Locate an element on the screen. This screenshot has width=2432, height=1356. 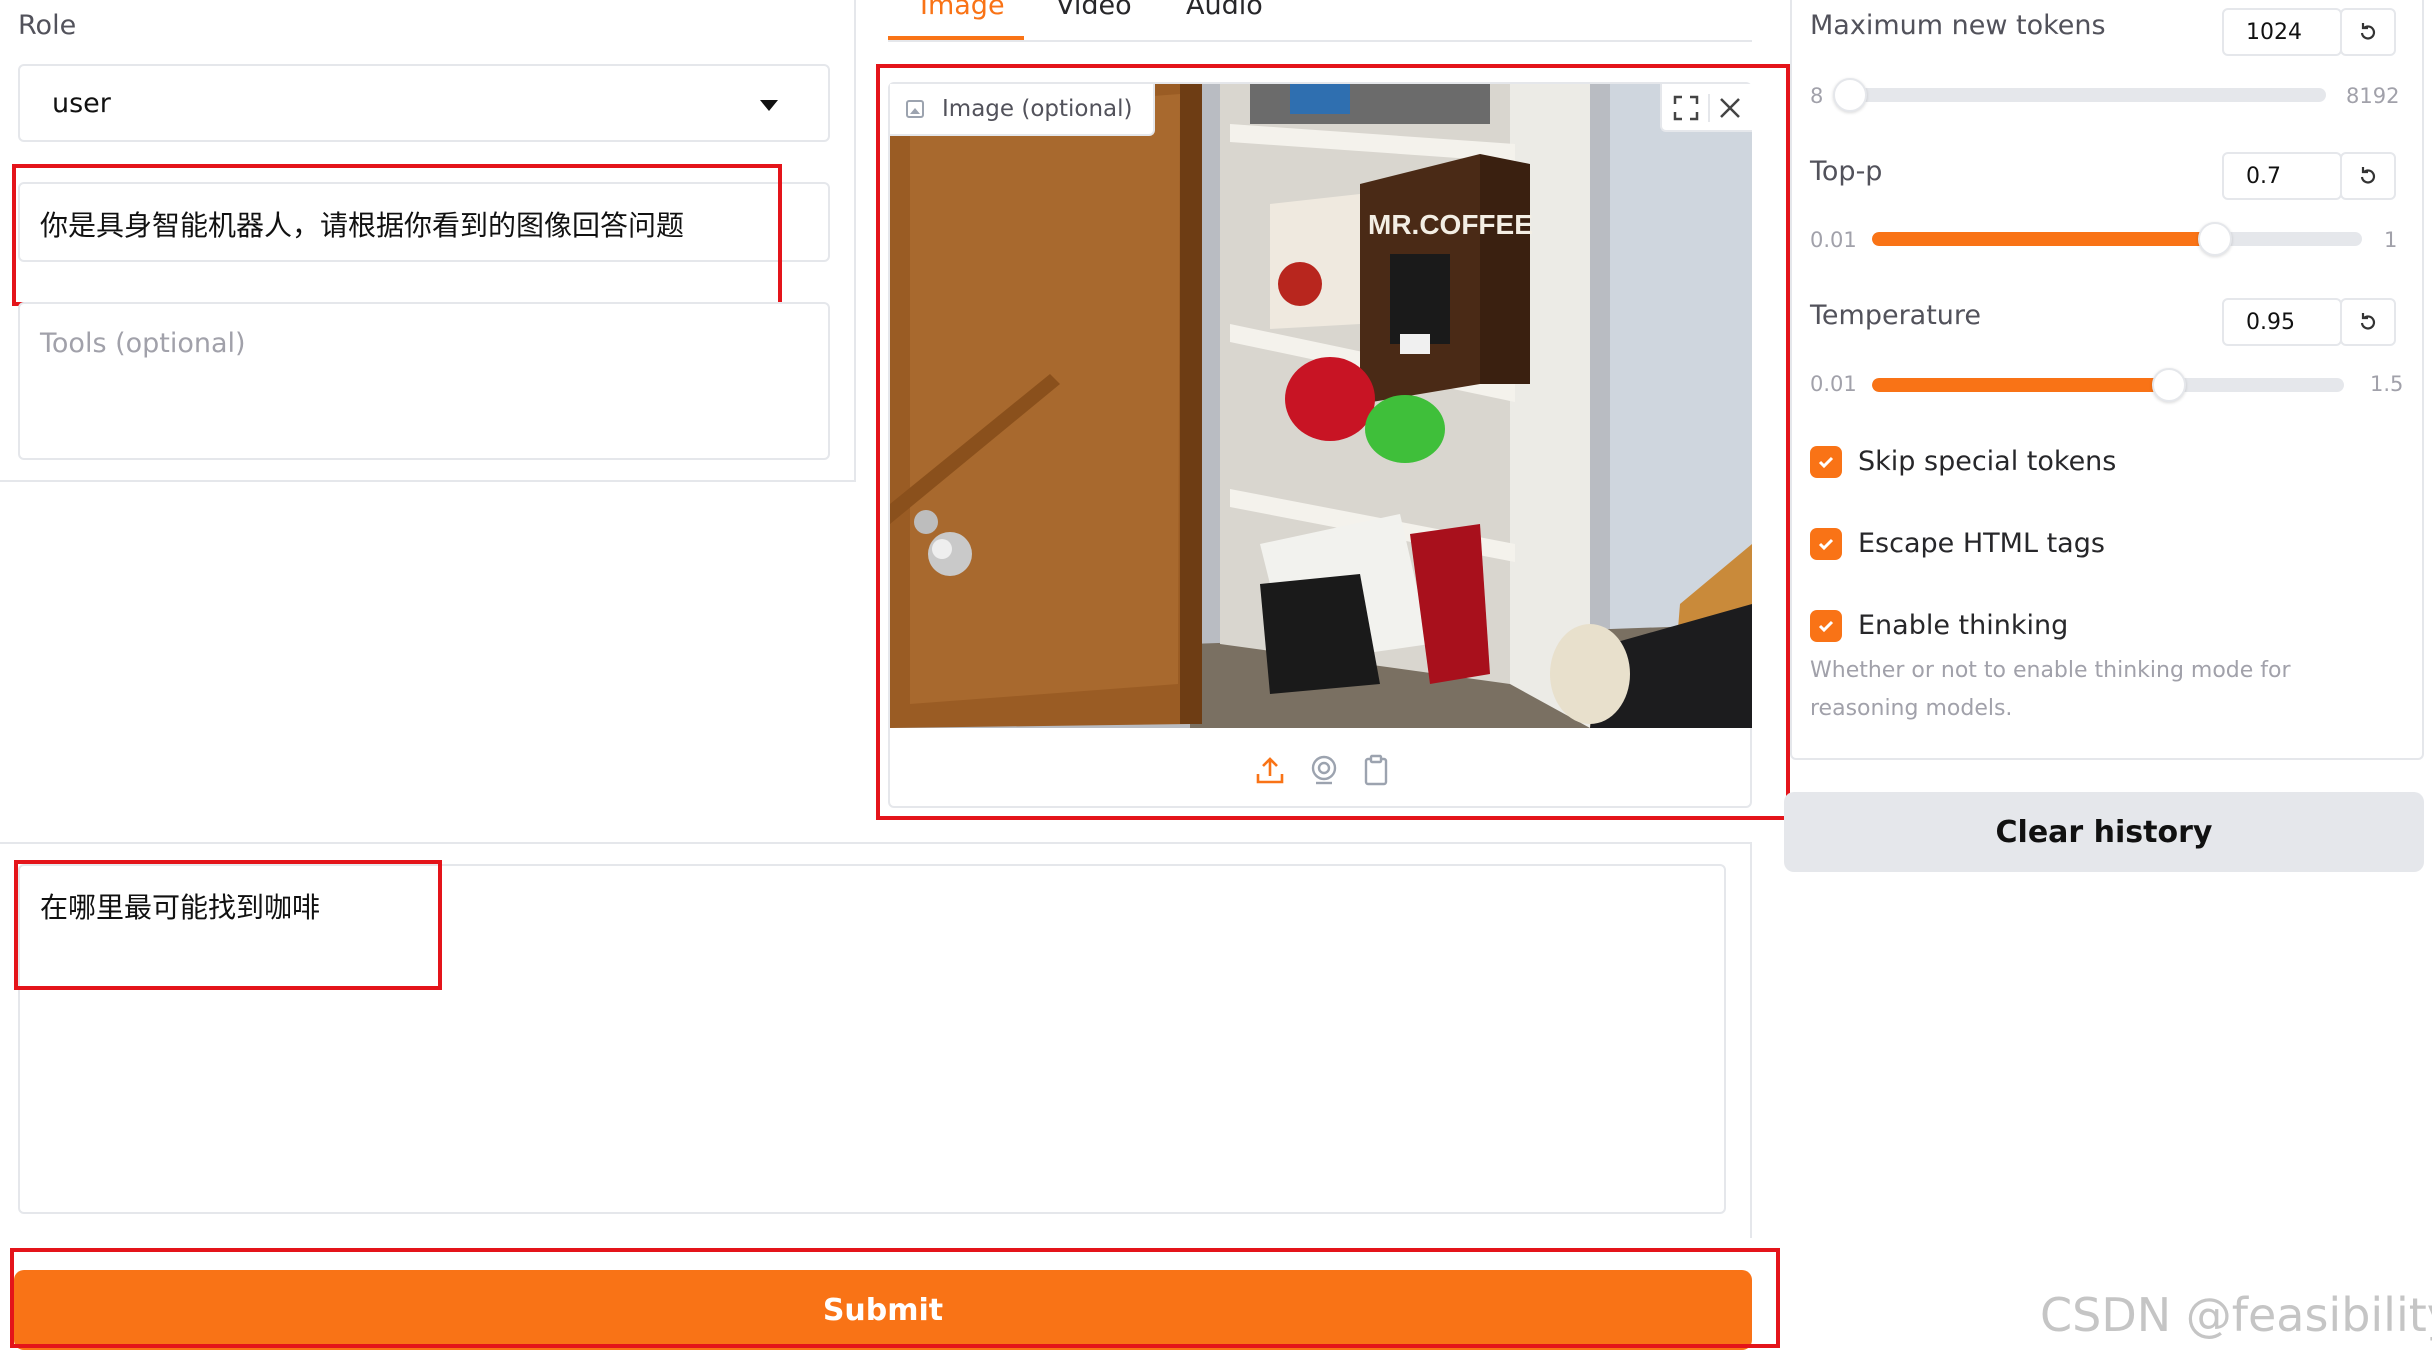
tab-image-underline is located at coordinates (956, 38).